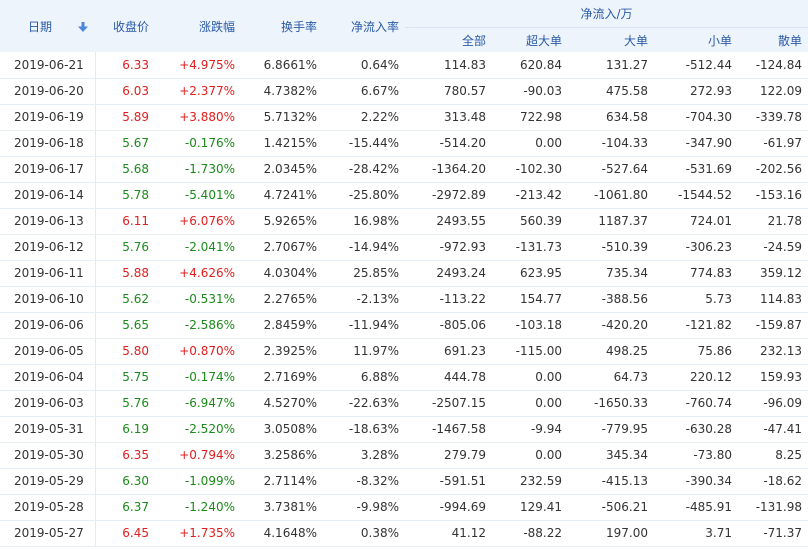 The width and height of the screenshot is (808, 549). I want to click on col-header-super-large: 超大单, so click(530, 39).